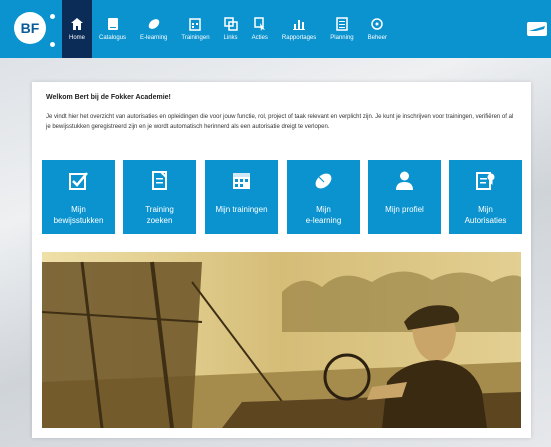 The image size is (551, 447). Describe the element at coordinates (323, 215) in the screenshot. I see `tile-label: Mijn e-learning` at that location.